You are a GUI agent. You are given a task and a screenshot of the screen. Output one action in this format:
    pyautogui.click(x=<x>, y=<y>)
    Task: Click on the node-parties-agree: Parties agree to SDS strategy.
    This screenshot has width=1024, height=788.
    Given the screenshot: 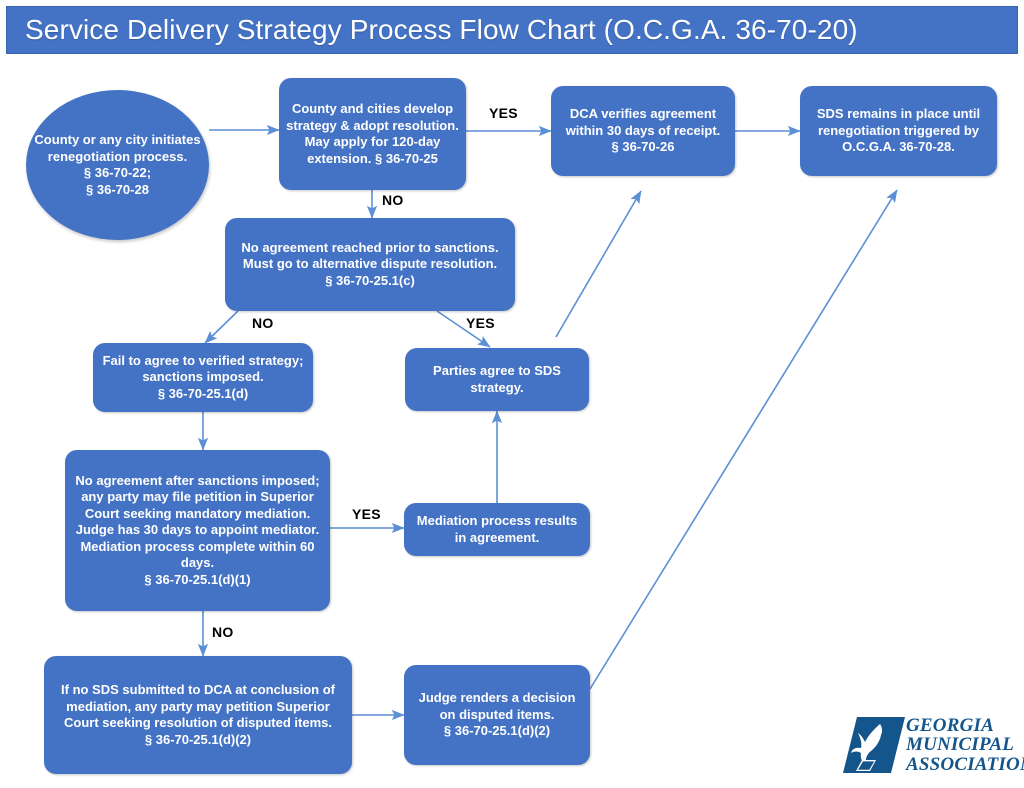 What is the action you would take?
    pyautogui.click(x=497, y=379)
    